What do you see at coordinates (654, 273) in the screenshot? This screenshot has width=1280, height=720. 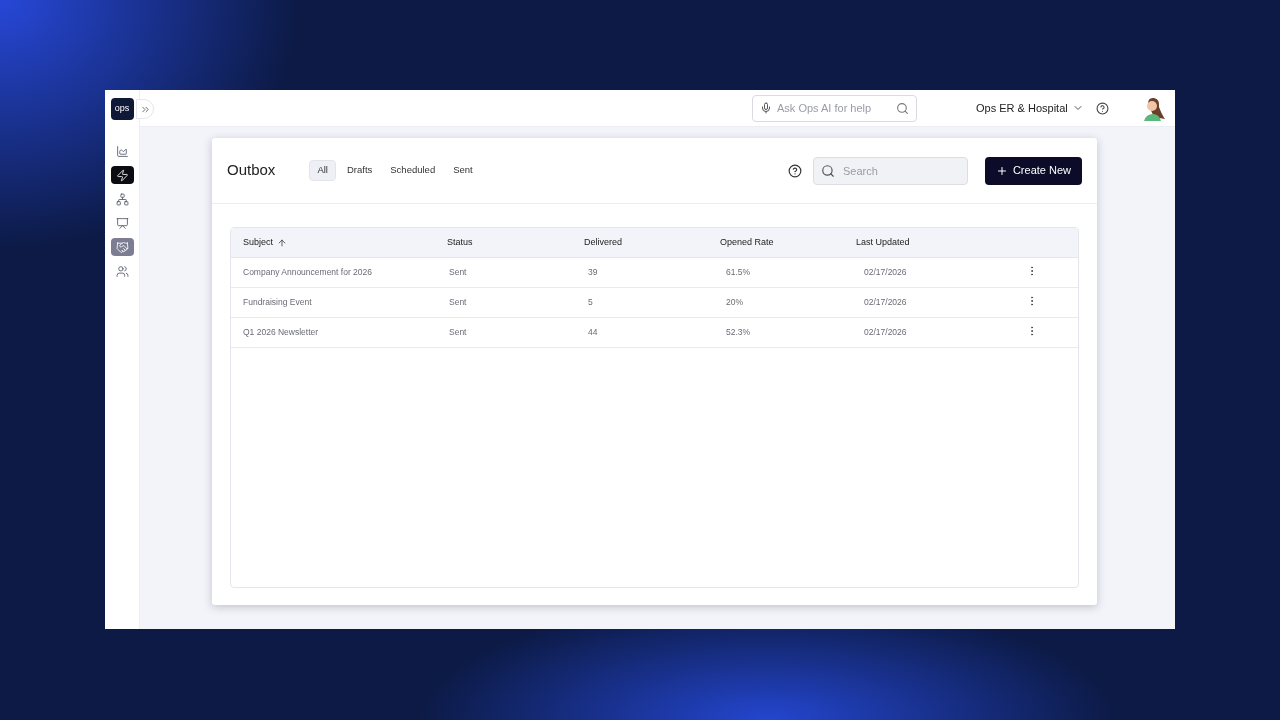 I see `table-row: Company Announcement for 2026 Sent 39 61.5% 02/17/2026` at bounding box center [654, 273].